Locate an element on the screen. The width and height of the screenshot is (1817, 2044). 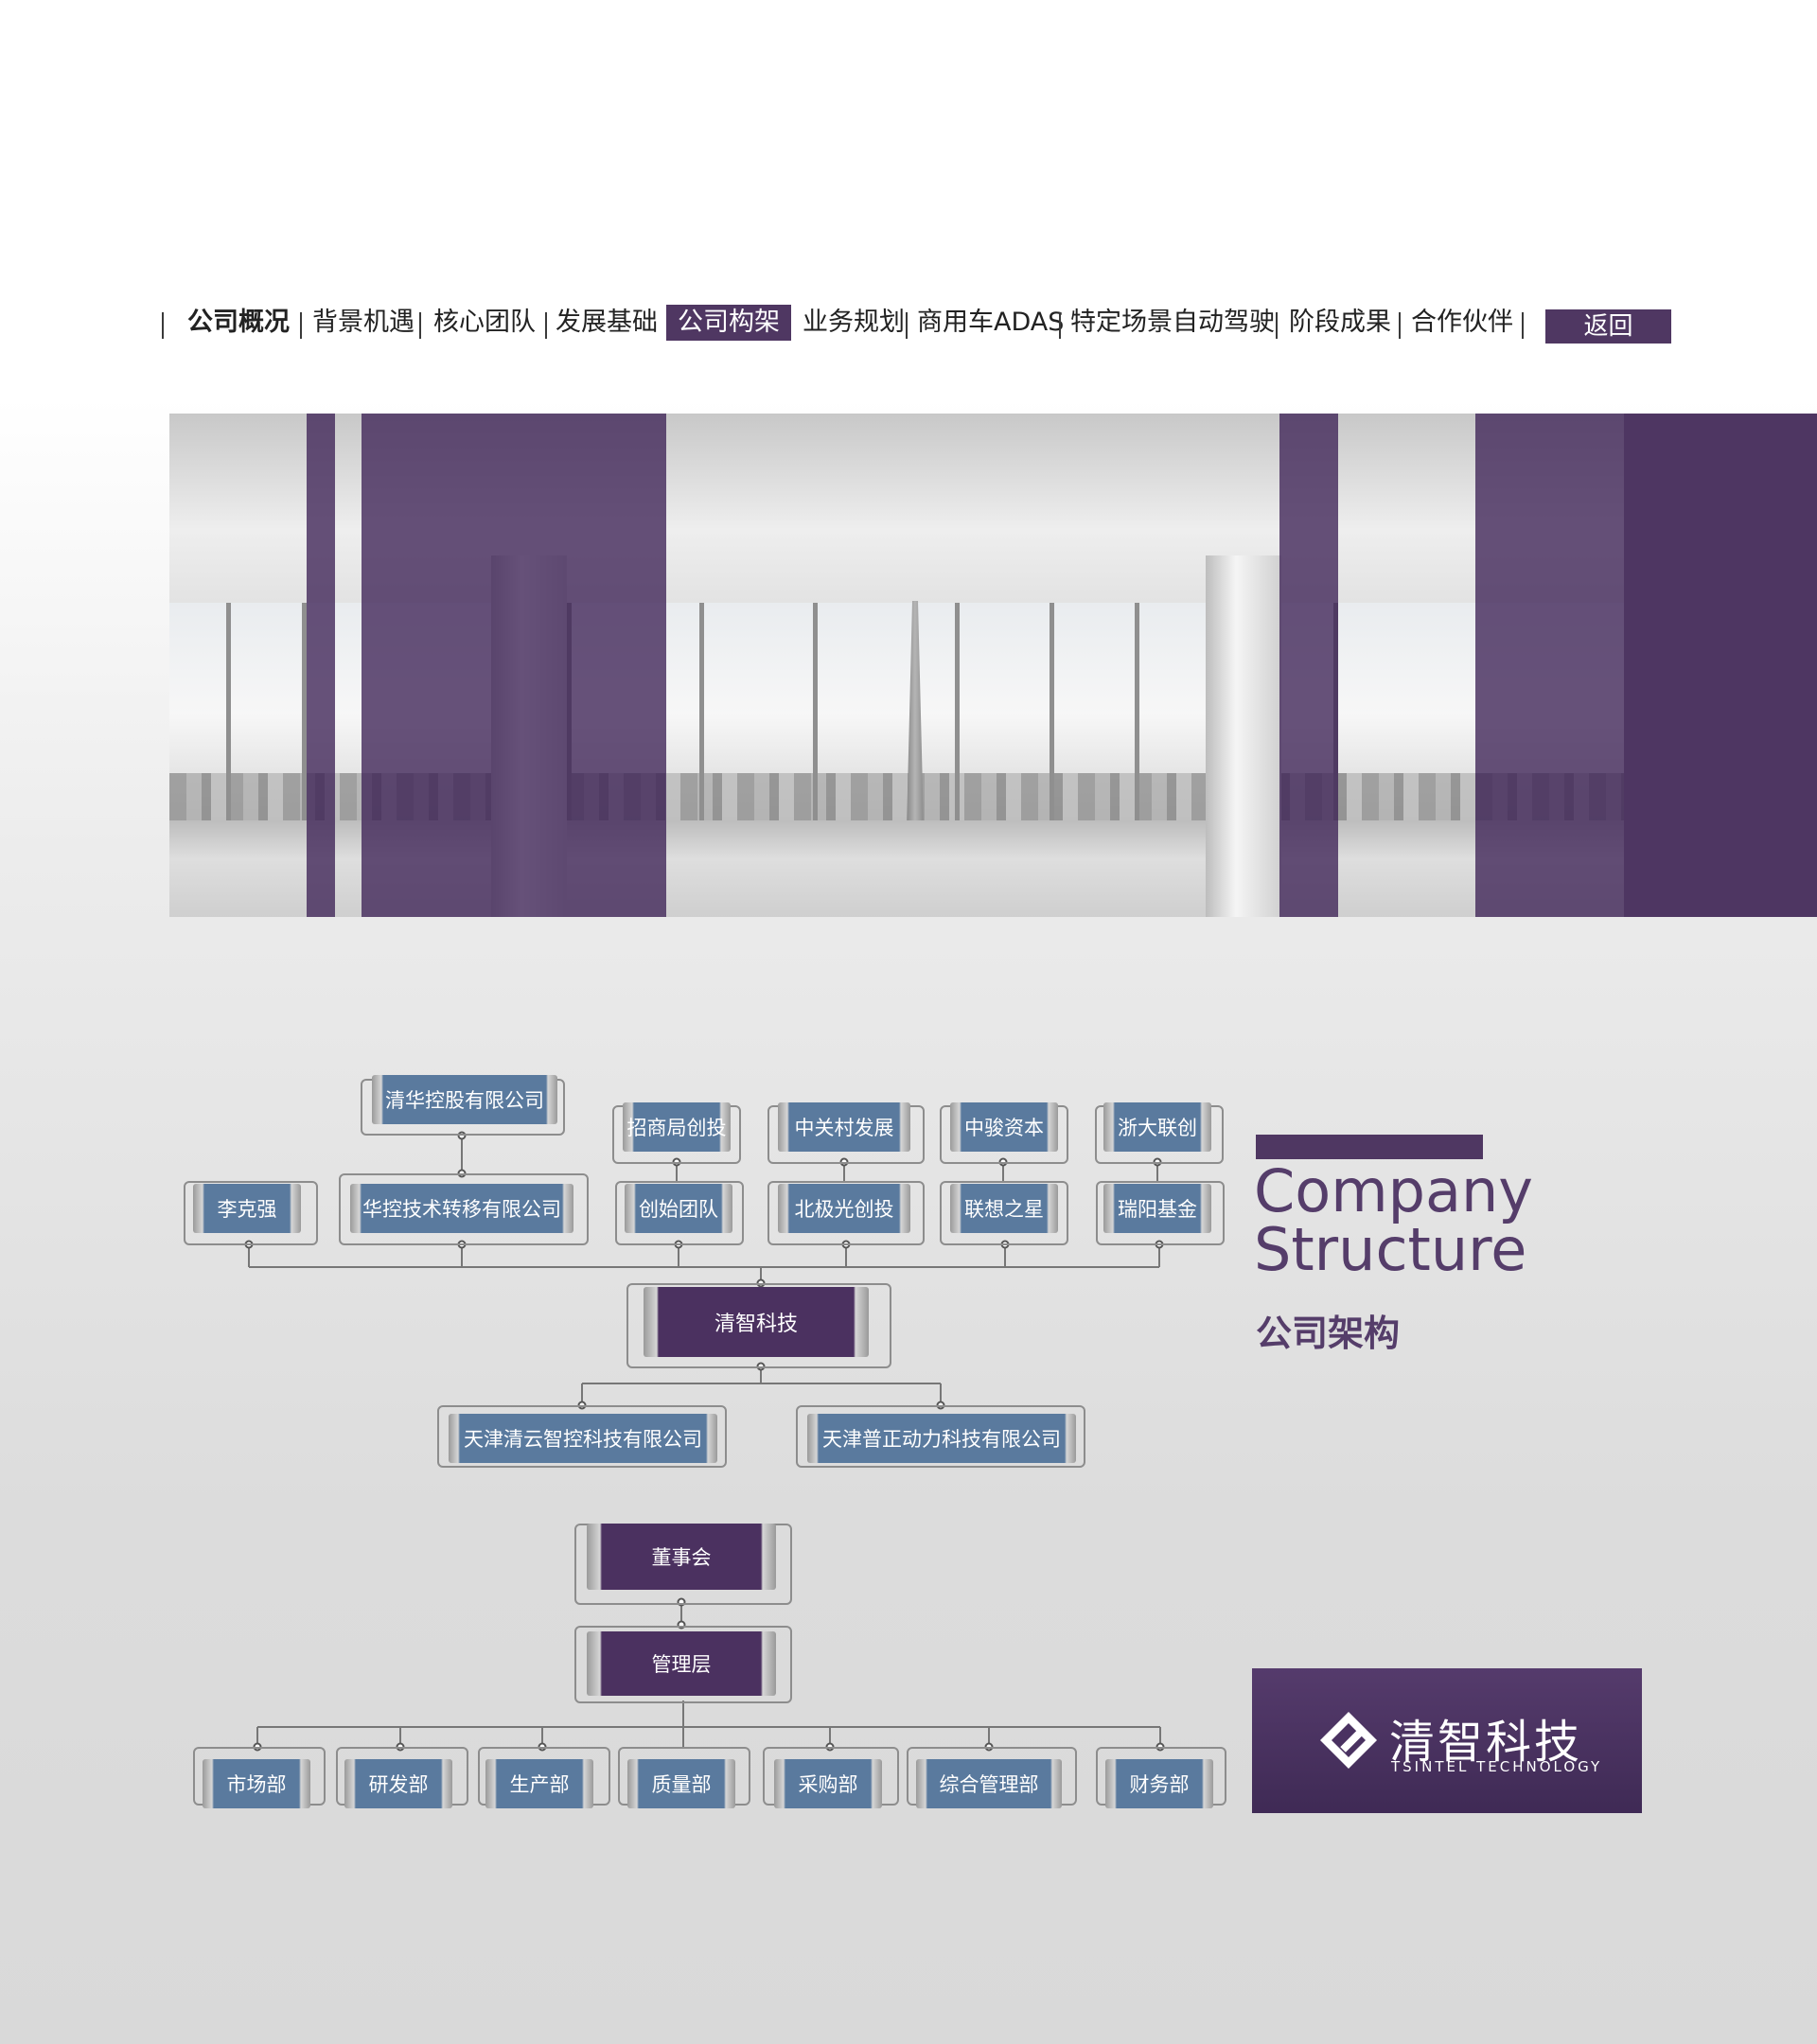
node-label: 研发部 is located at coordinates (398, 1784).